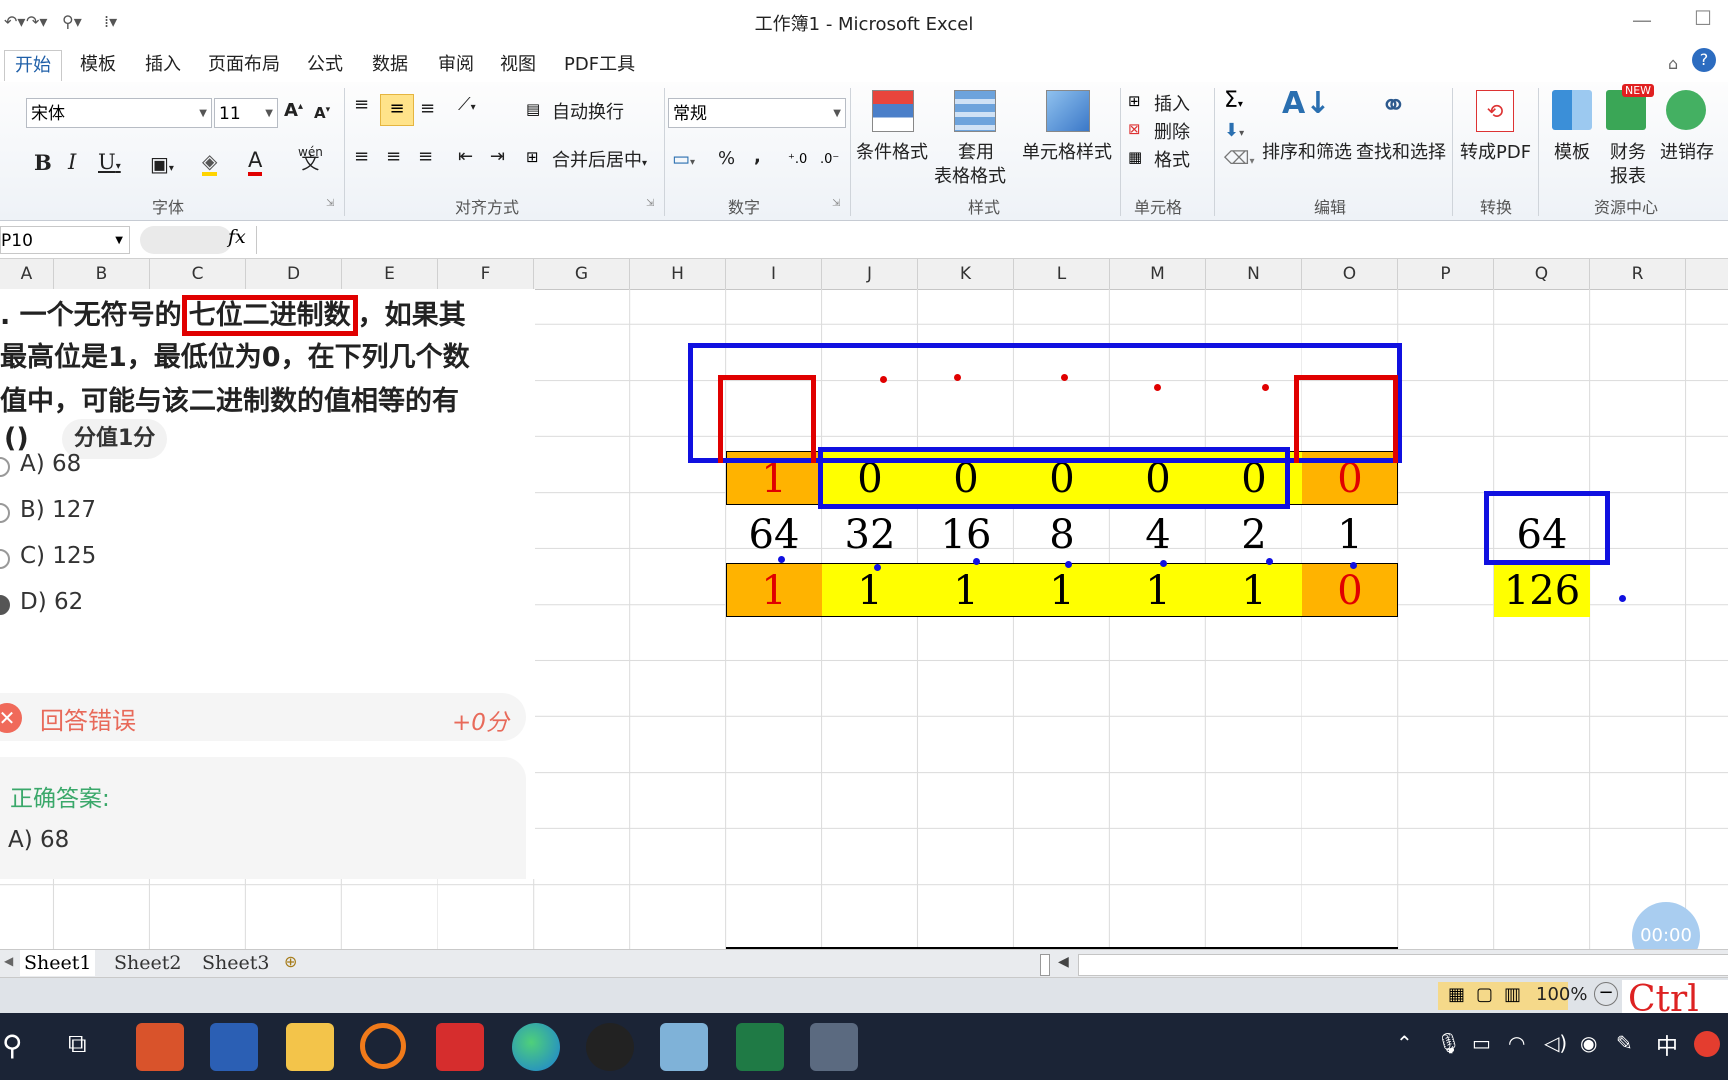 Image resolution: width=1728 pixels, height=1080 pixels. I want to click on number-format-combo: 常规 ▼, so click(757, 113).